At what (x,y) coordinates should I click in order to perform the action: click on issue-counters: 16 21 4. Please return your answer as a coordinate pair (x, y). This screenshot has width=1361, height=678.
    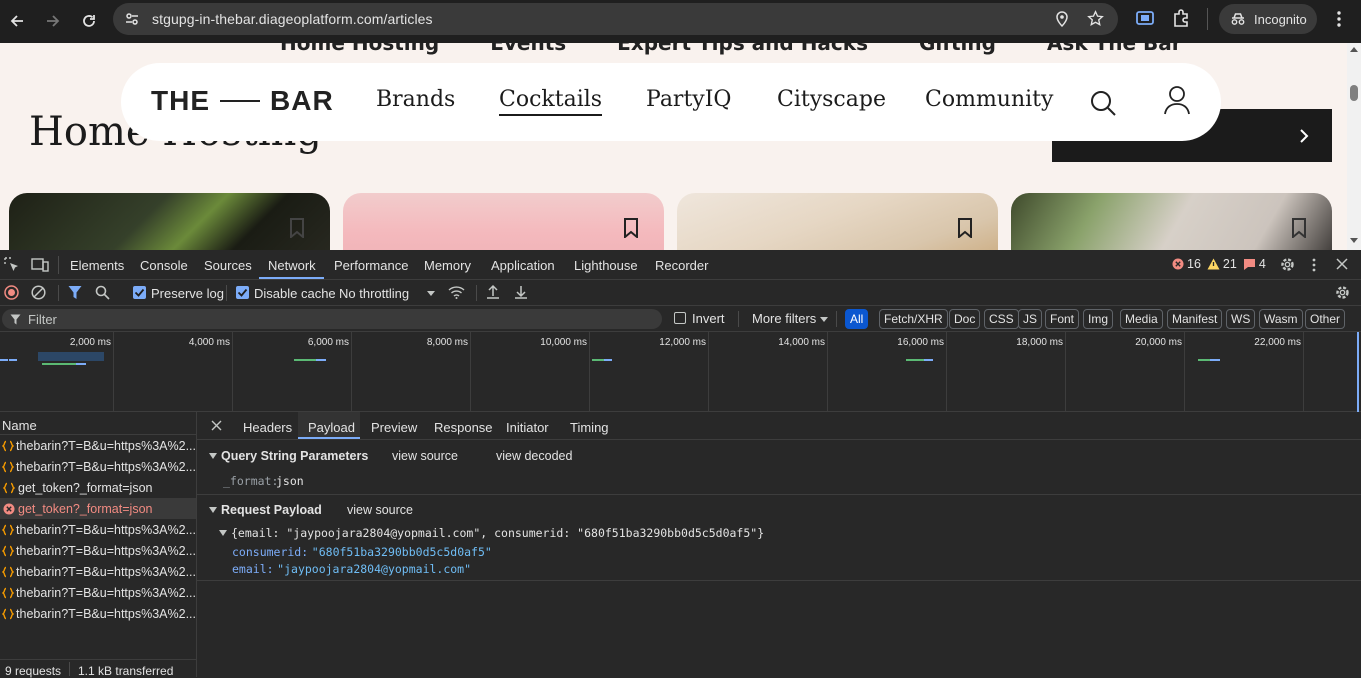
    Looking at the image, I should click on (1219, 264).